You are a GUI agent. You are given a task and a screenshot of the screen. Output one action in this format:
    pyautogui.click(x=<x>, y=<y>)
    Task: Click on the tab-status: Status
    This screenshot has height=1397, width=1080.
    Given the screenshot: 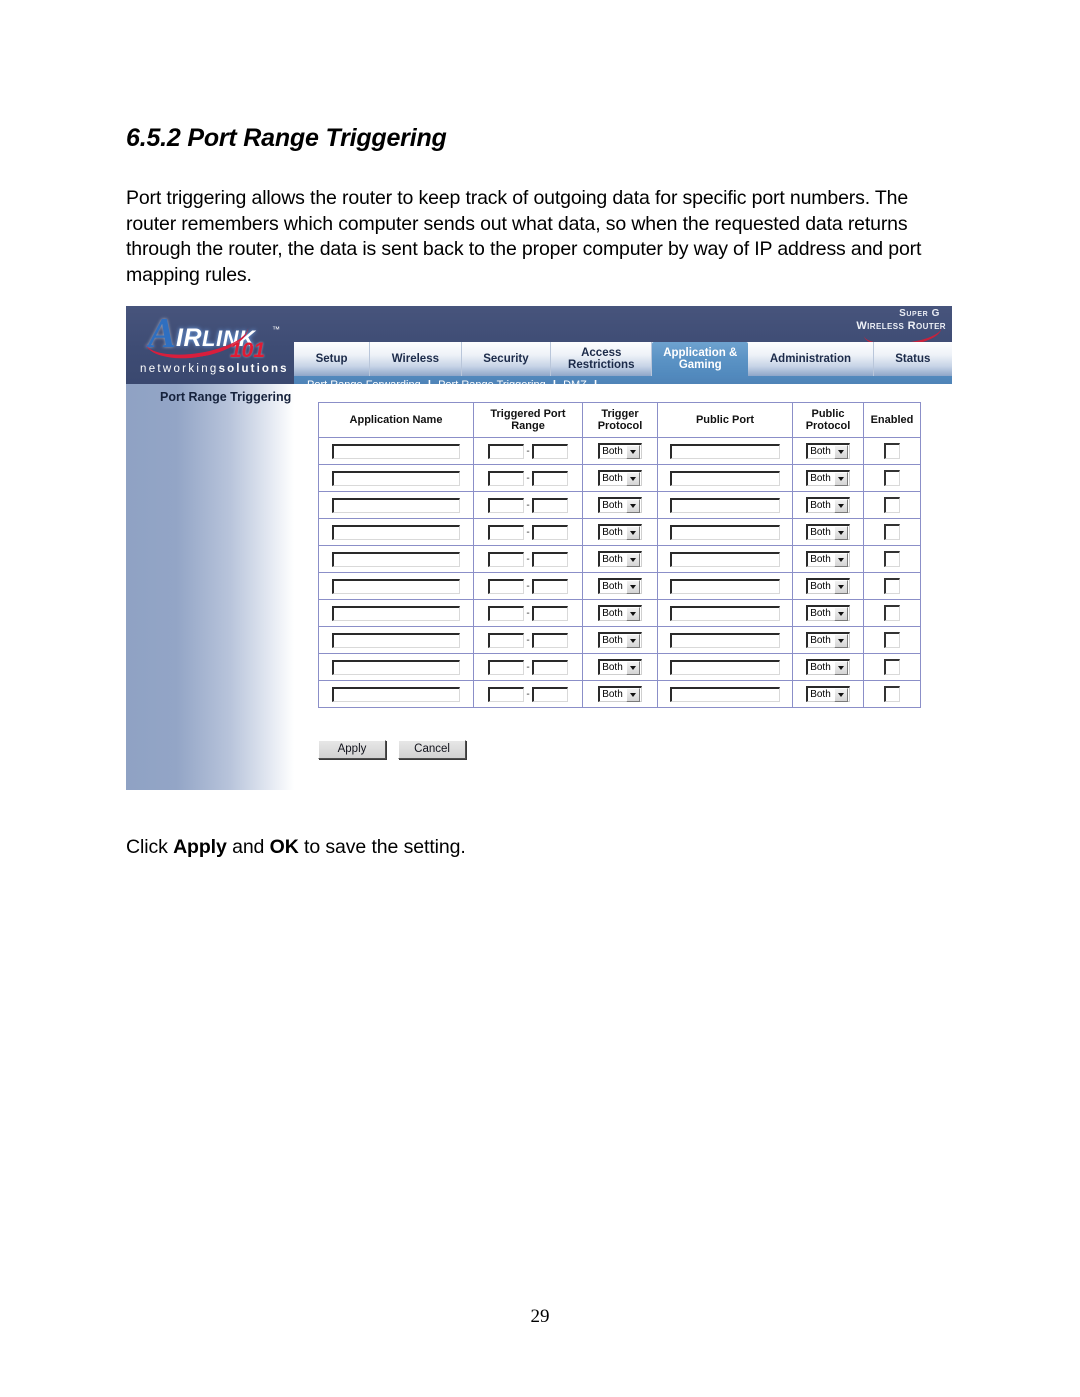 What is the action you would take?
    pyautogui.click(x=913, y=359)
    